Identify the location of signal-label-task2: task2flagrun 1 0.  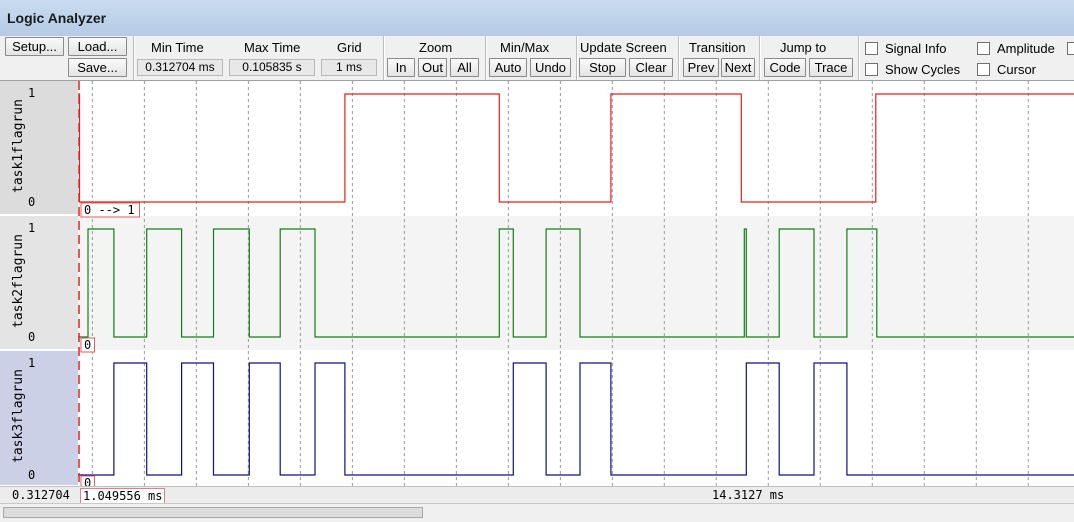
(39, 283).